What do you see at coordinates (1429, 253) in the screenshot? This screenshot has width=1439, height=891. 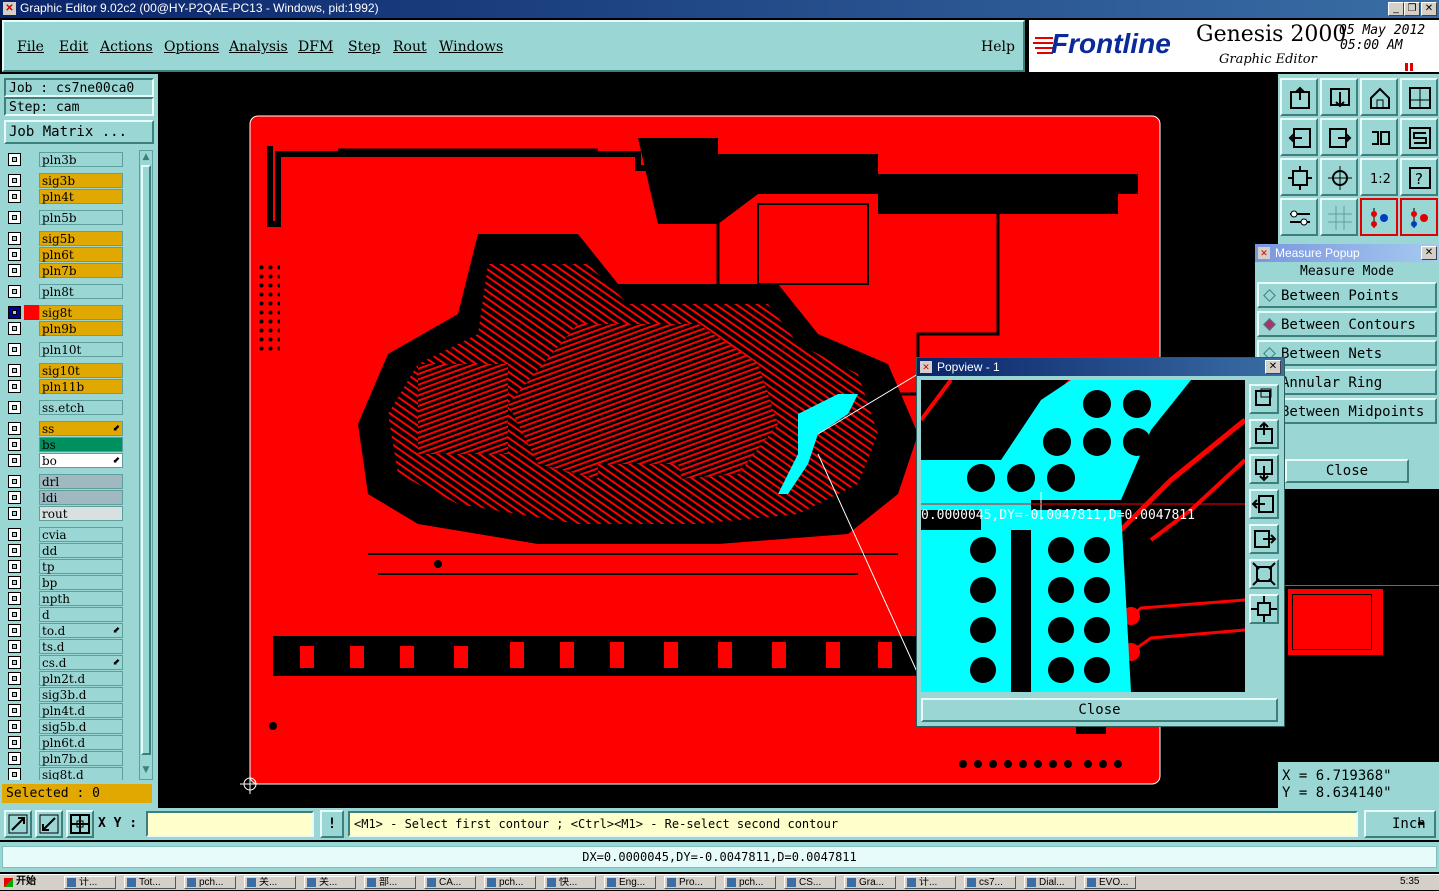 I see `measure-close-icon: ✕` at bounding box center [1429, 253].